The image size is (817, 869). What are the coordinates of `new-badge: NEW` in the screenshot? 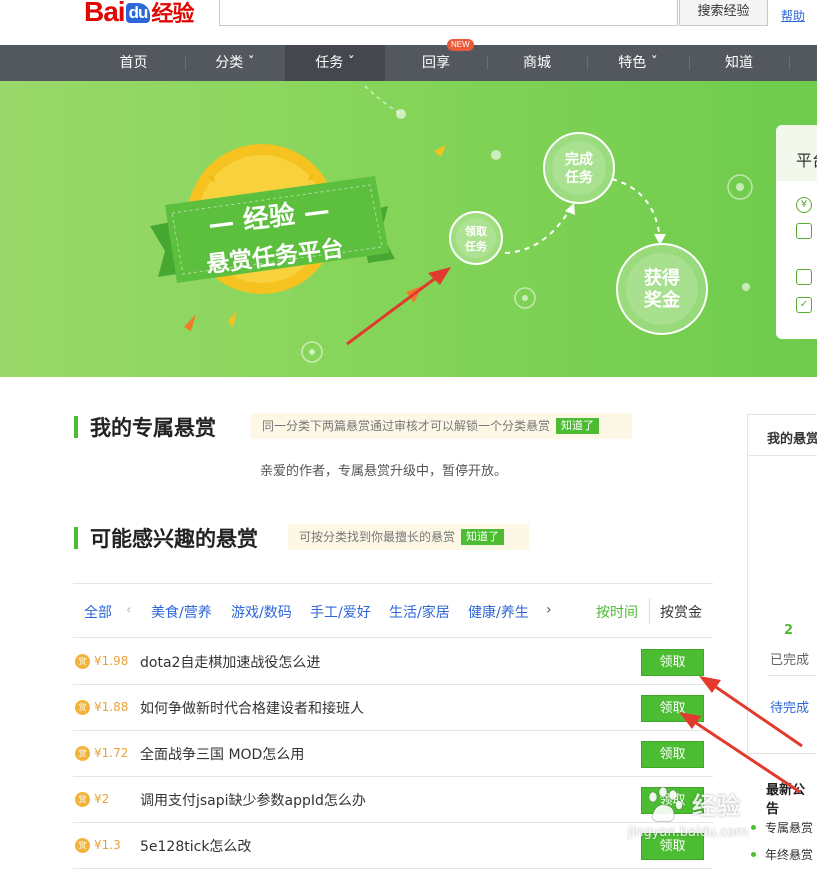 It's located at (460, 45).